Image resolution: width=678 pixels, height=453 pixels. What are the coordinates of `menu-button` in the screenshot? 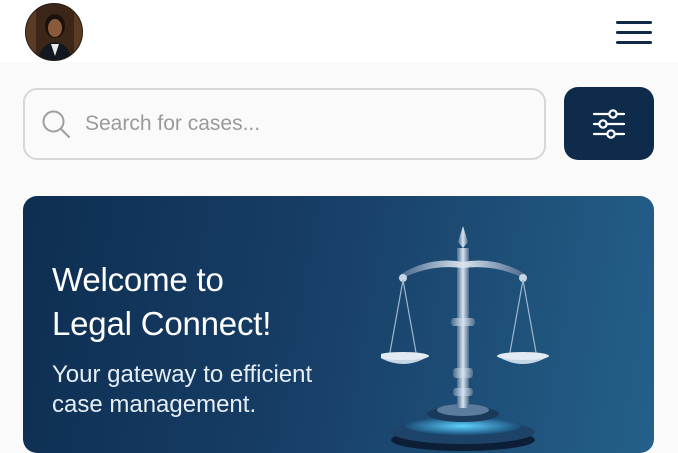 It's located at (634, 33).